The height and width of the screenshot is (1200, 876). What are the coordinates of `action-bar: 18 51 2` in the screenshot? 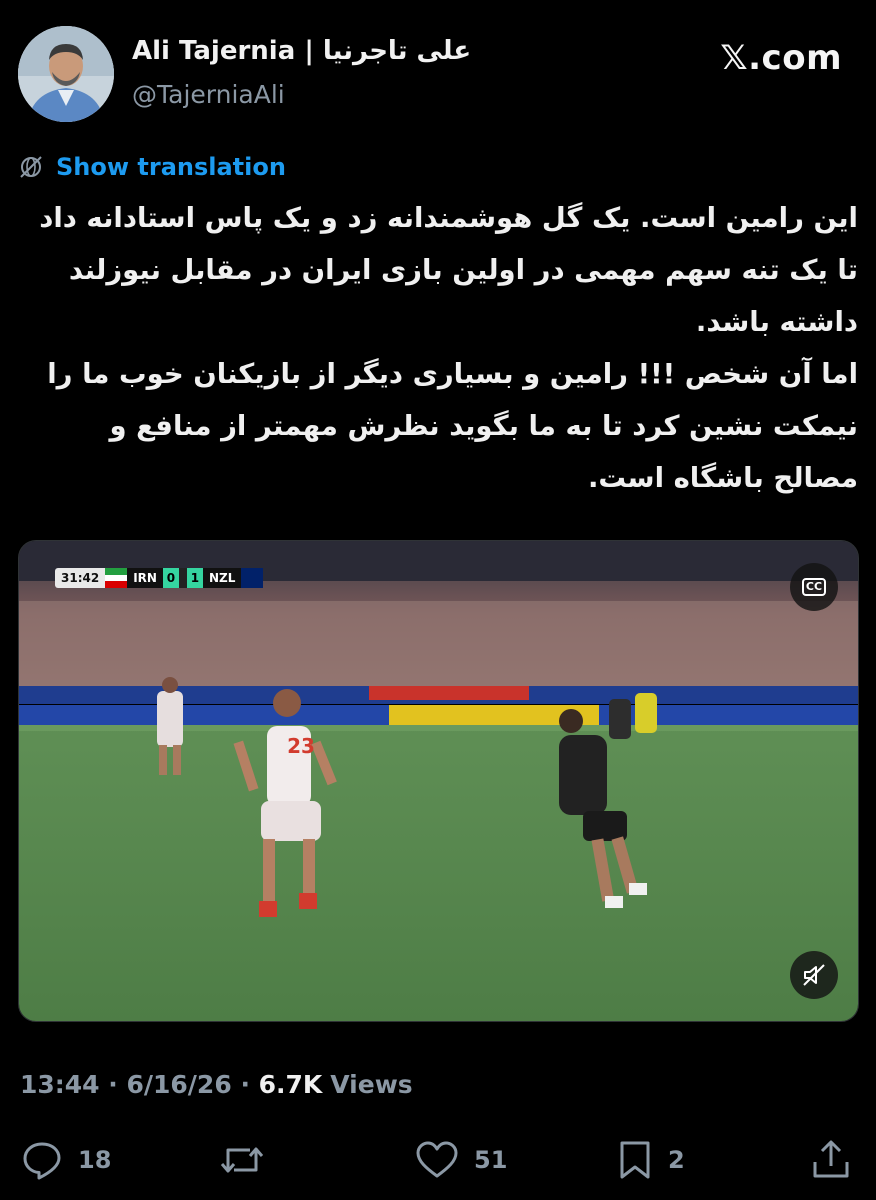 It's located at (438, 1160).